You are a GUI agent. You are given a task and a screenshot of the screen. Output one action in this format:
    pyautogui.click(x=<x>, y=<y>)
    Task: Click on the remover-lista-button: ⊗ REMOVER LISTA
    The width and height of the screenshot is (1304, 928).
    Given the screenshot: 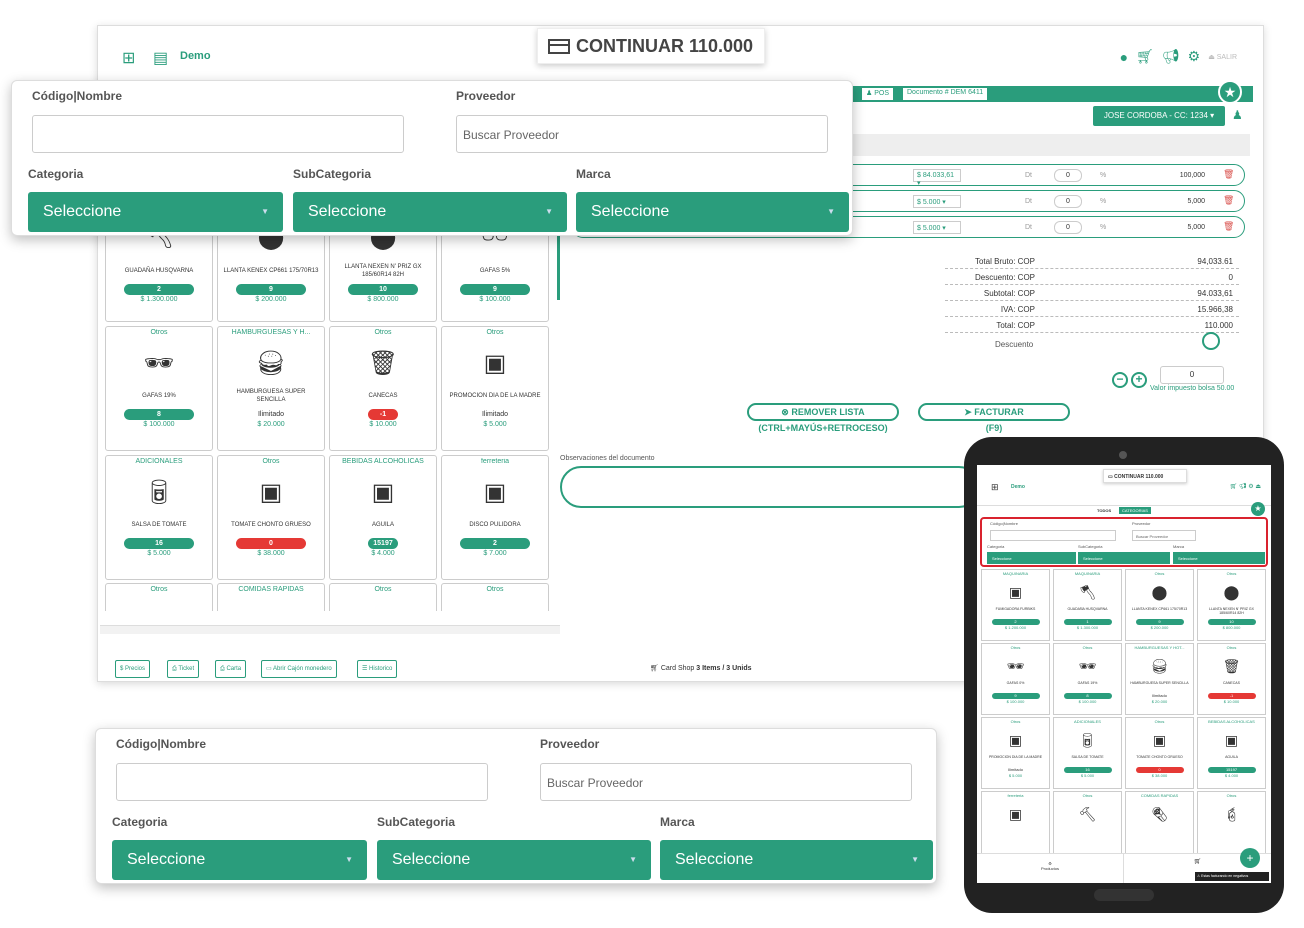 What is the action you would take?
    pyautogui.click(x=823, y=412)
    